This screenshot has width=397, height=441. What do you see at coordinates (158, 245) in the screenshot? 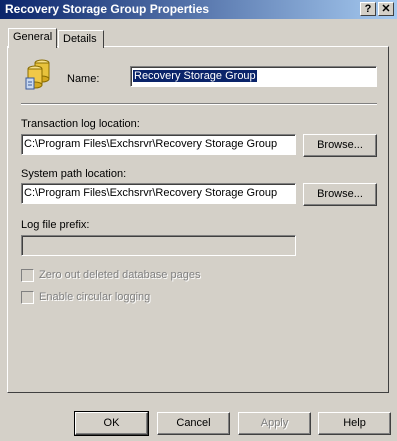
I see `log-prefix-field` at bounding box center [158, 245].